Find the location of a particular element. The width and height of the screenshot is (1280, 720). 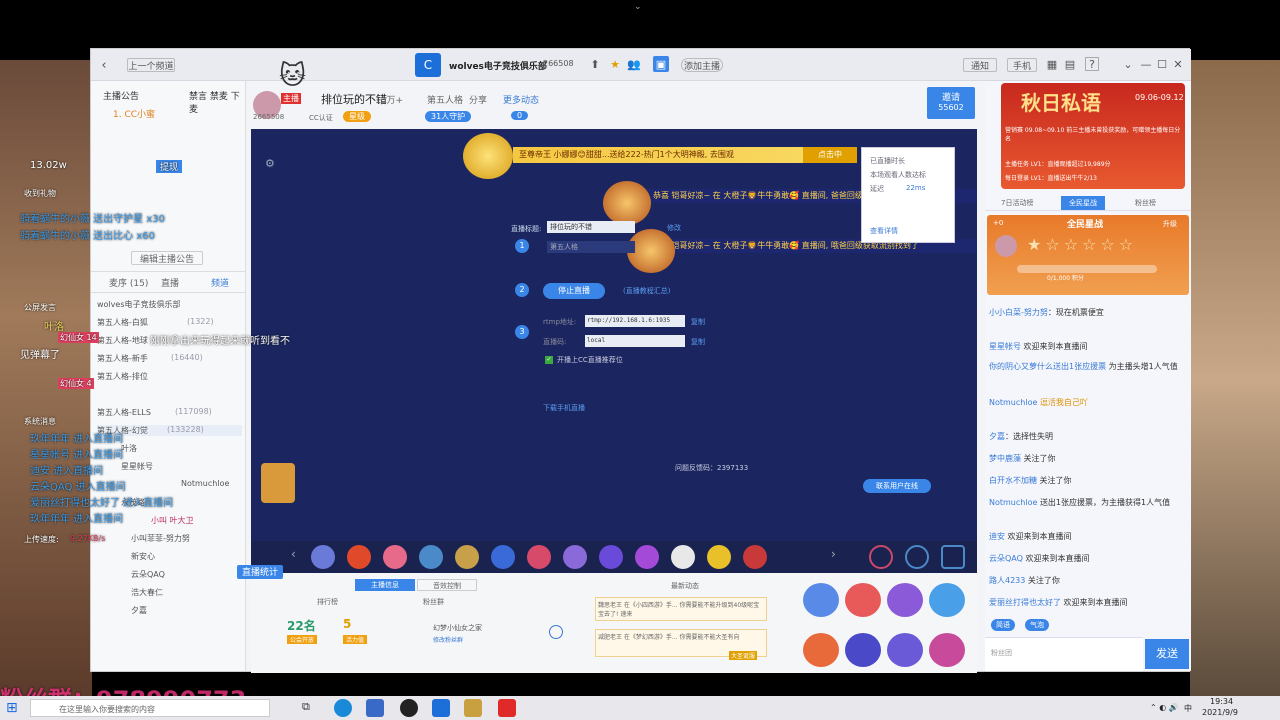

chat-input: 粉丝团 is located at coordinates (1064, 654).